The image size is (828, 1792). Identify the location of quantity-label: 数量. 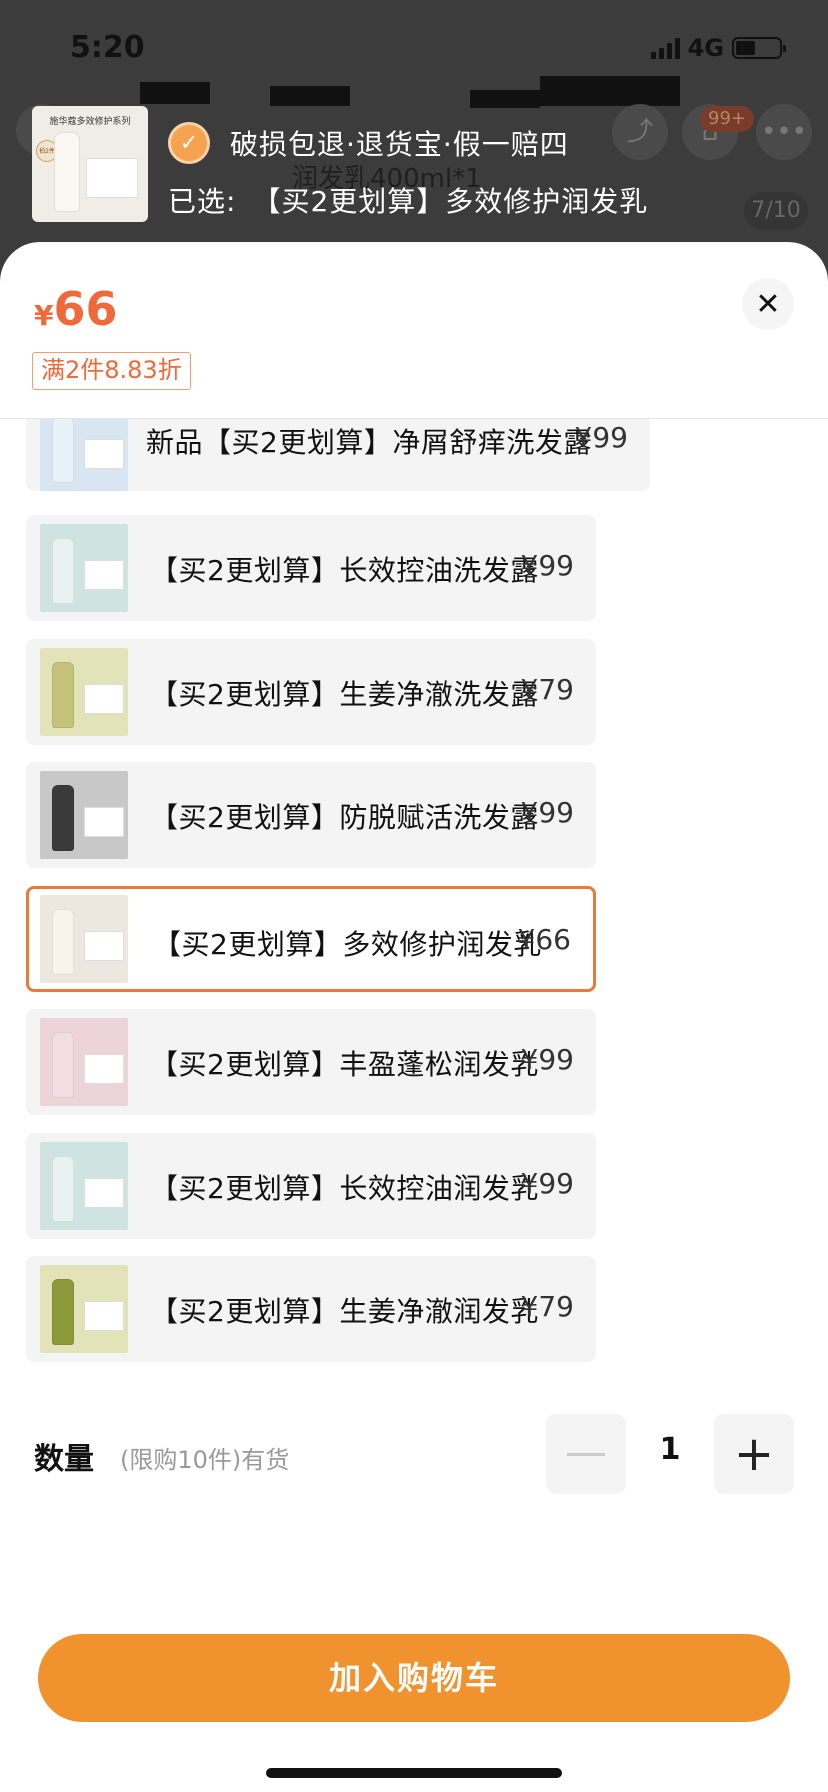
(64, 1459).